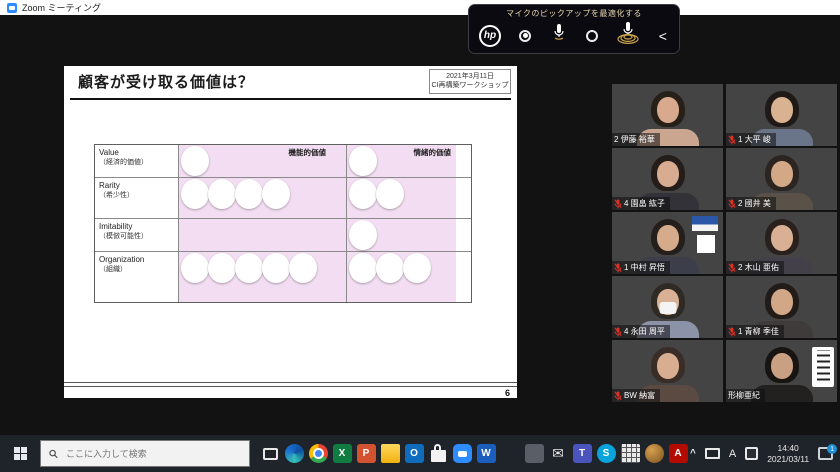  Describe the element at coordinates (758, 267) in the screenshot. I see `participant-name: 2 木山 亜佑` at that location.